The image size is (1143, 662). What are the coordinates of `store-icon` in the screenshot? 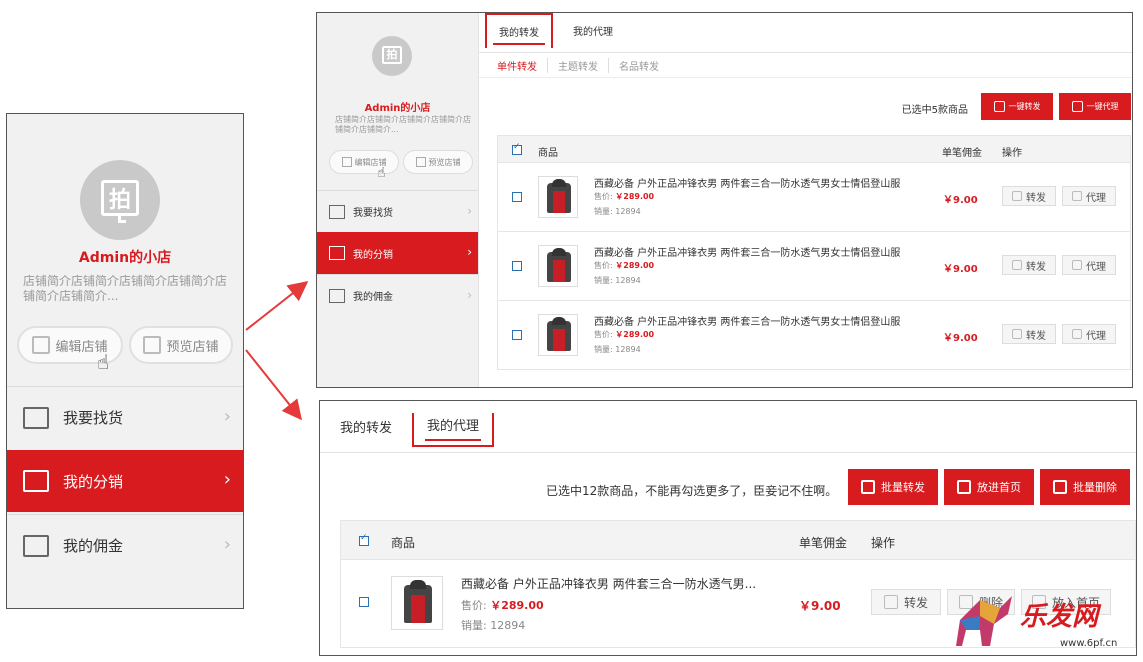 It's located at (420, 162).